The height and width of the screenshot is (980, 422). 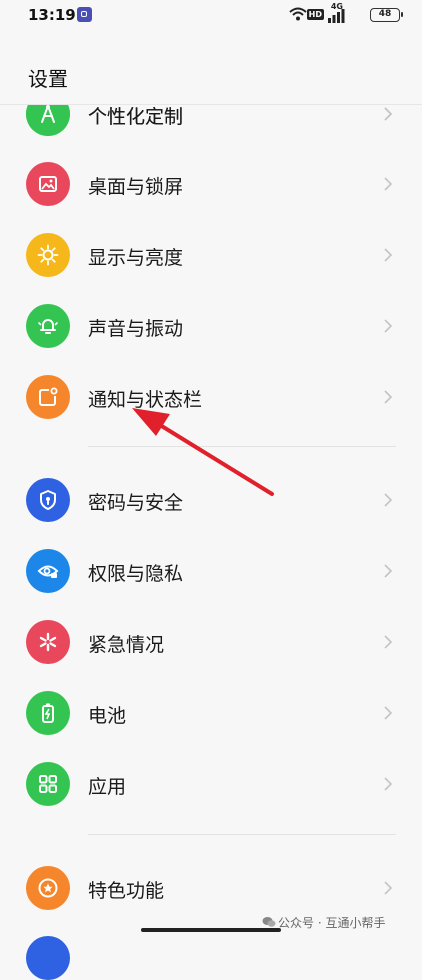 I want to click on annotation-arrow-shaft, so click(x=216, y=459).